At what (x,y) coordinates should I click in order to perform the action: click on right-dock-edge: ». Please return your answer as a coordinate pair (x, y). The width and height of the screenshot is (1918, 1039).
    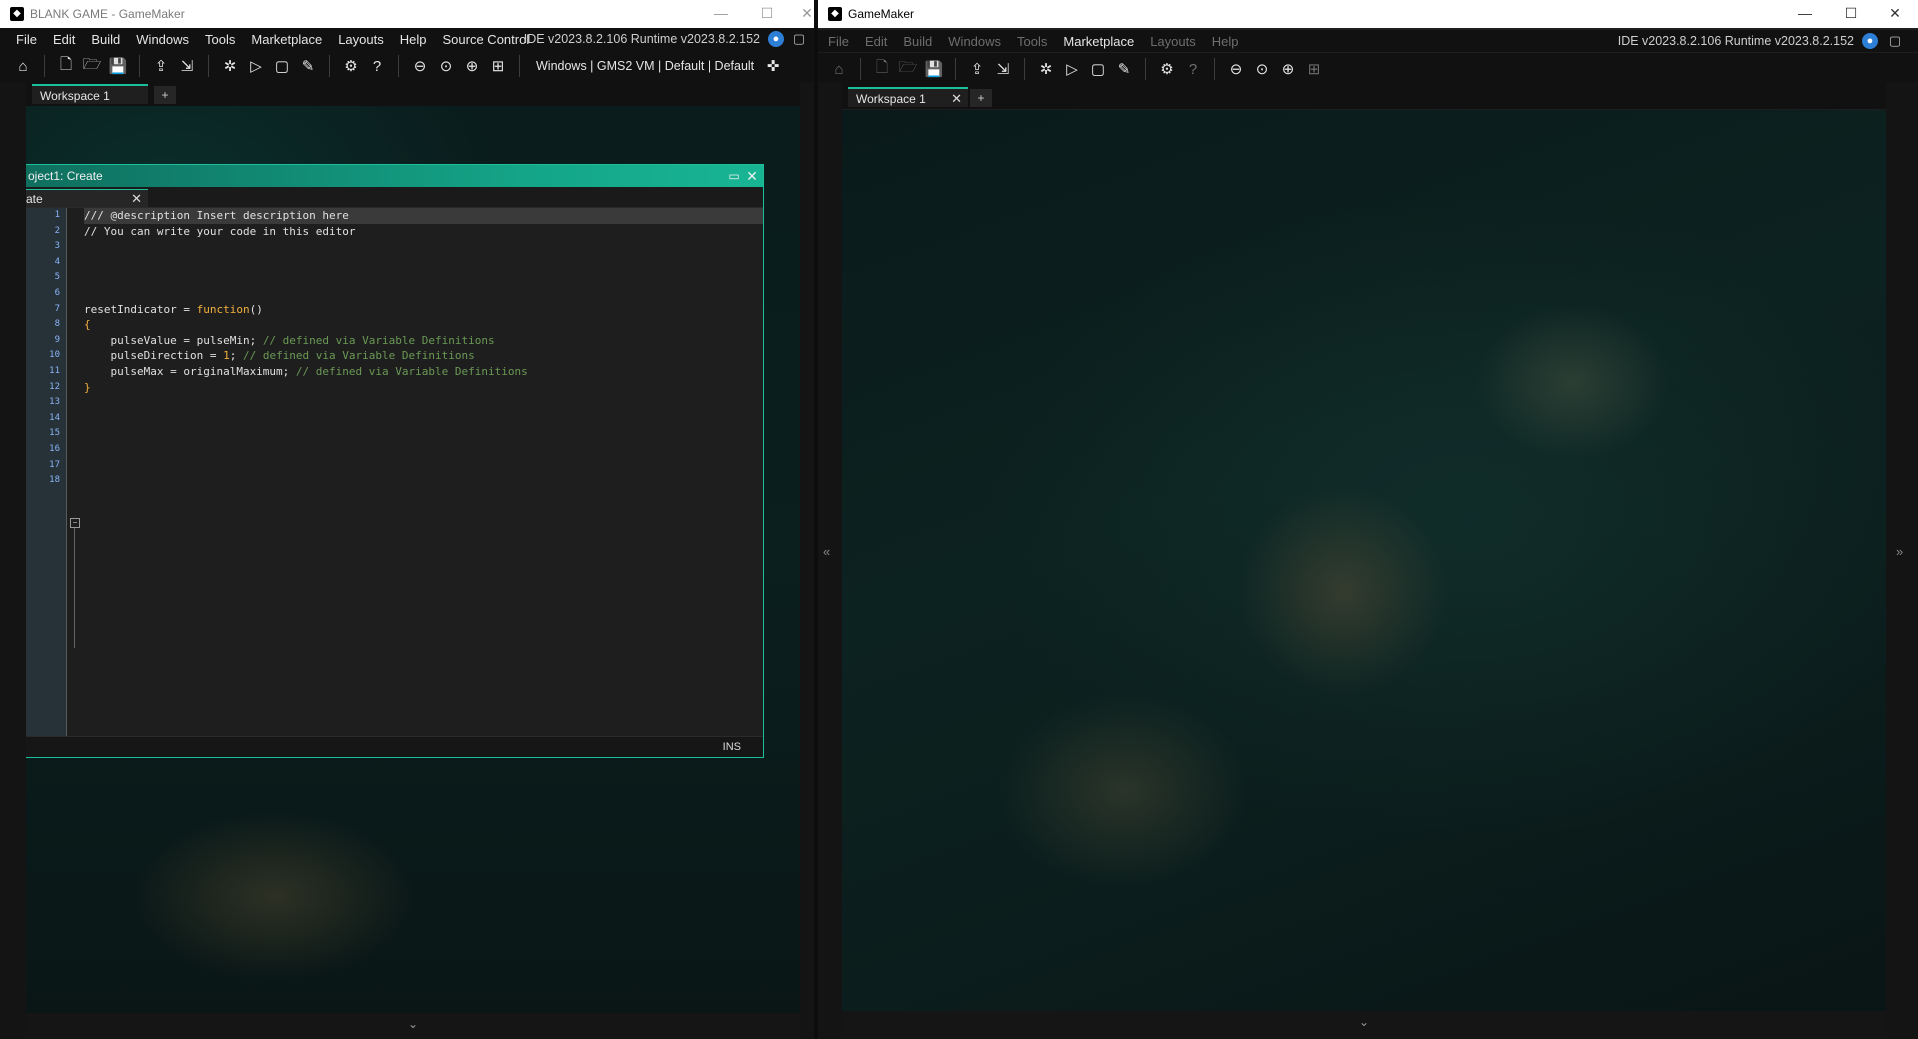
    Looking at the image, I should click on (1902, 560).